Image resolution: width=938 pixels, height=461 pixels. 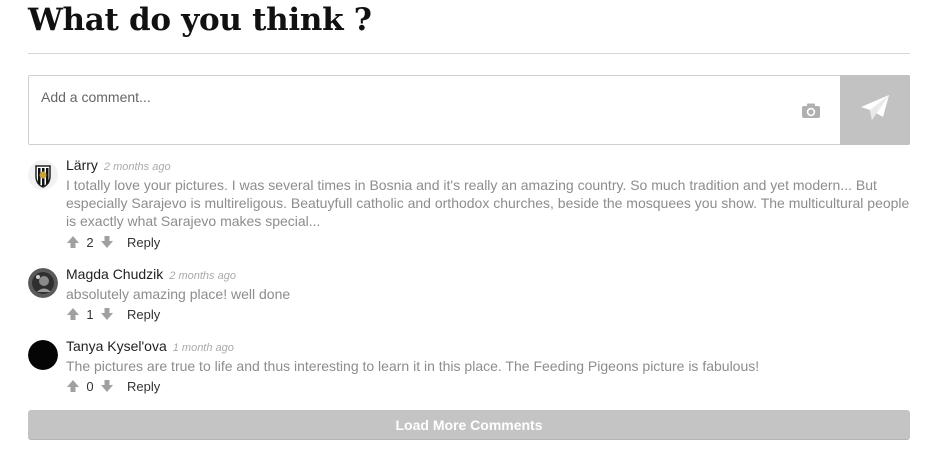 I want to click on load-more-label: Load More Comments, so click(x=469, y=424).